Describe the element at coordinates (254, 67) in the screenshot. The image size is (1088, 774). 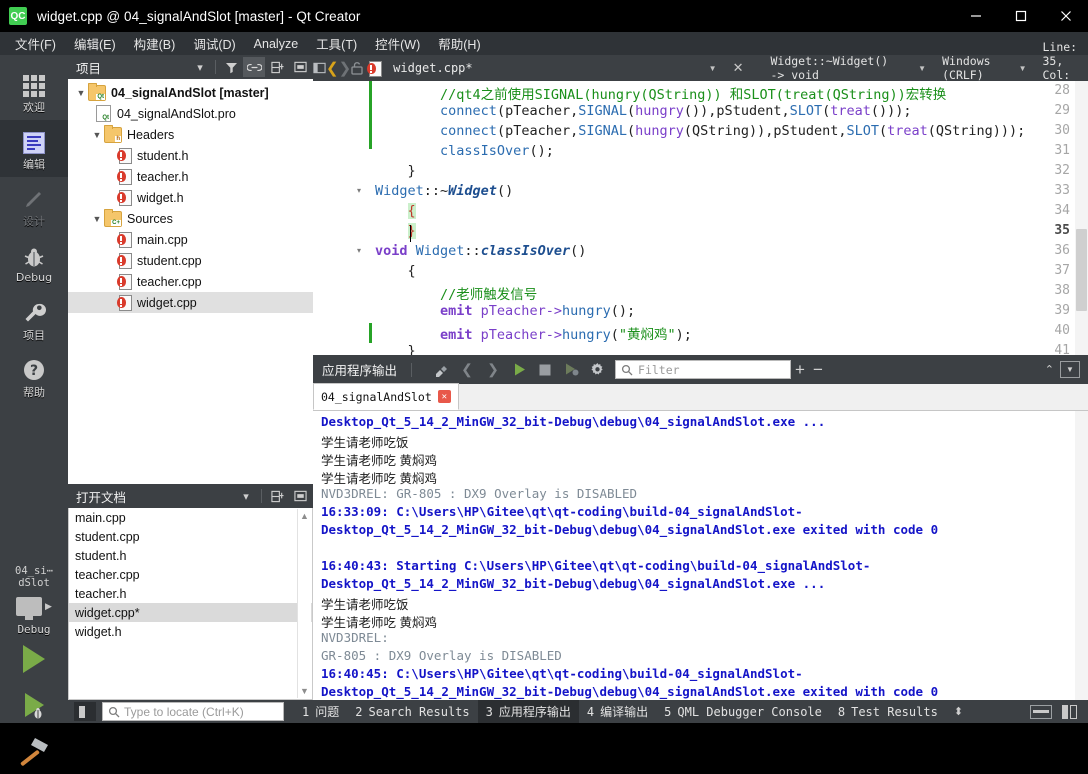
I see `link-icon` at that location.